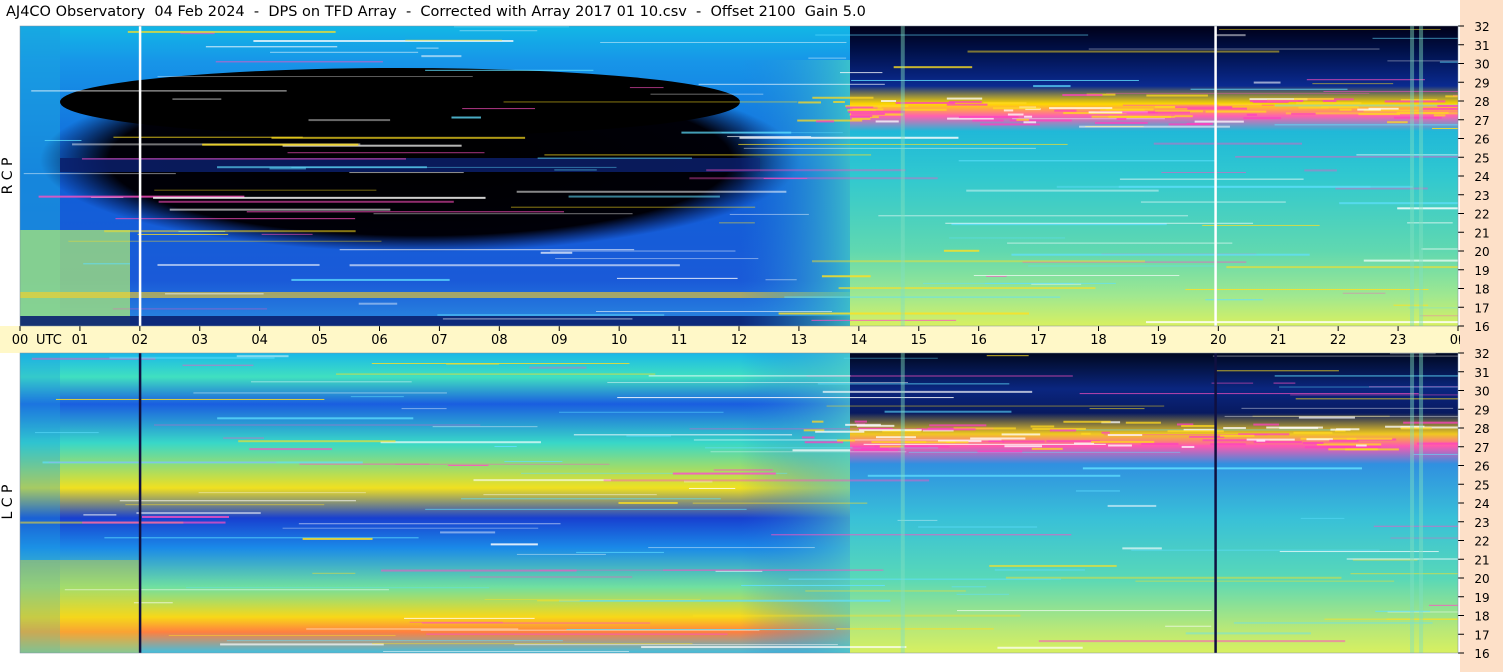  What do you see at coordinates (1215, 503) in the screenshot?
I see `lcp-marker-line` at bounding box center [1215, 503].